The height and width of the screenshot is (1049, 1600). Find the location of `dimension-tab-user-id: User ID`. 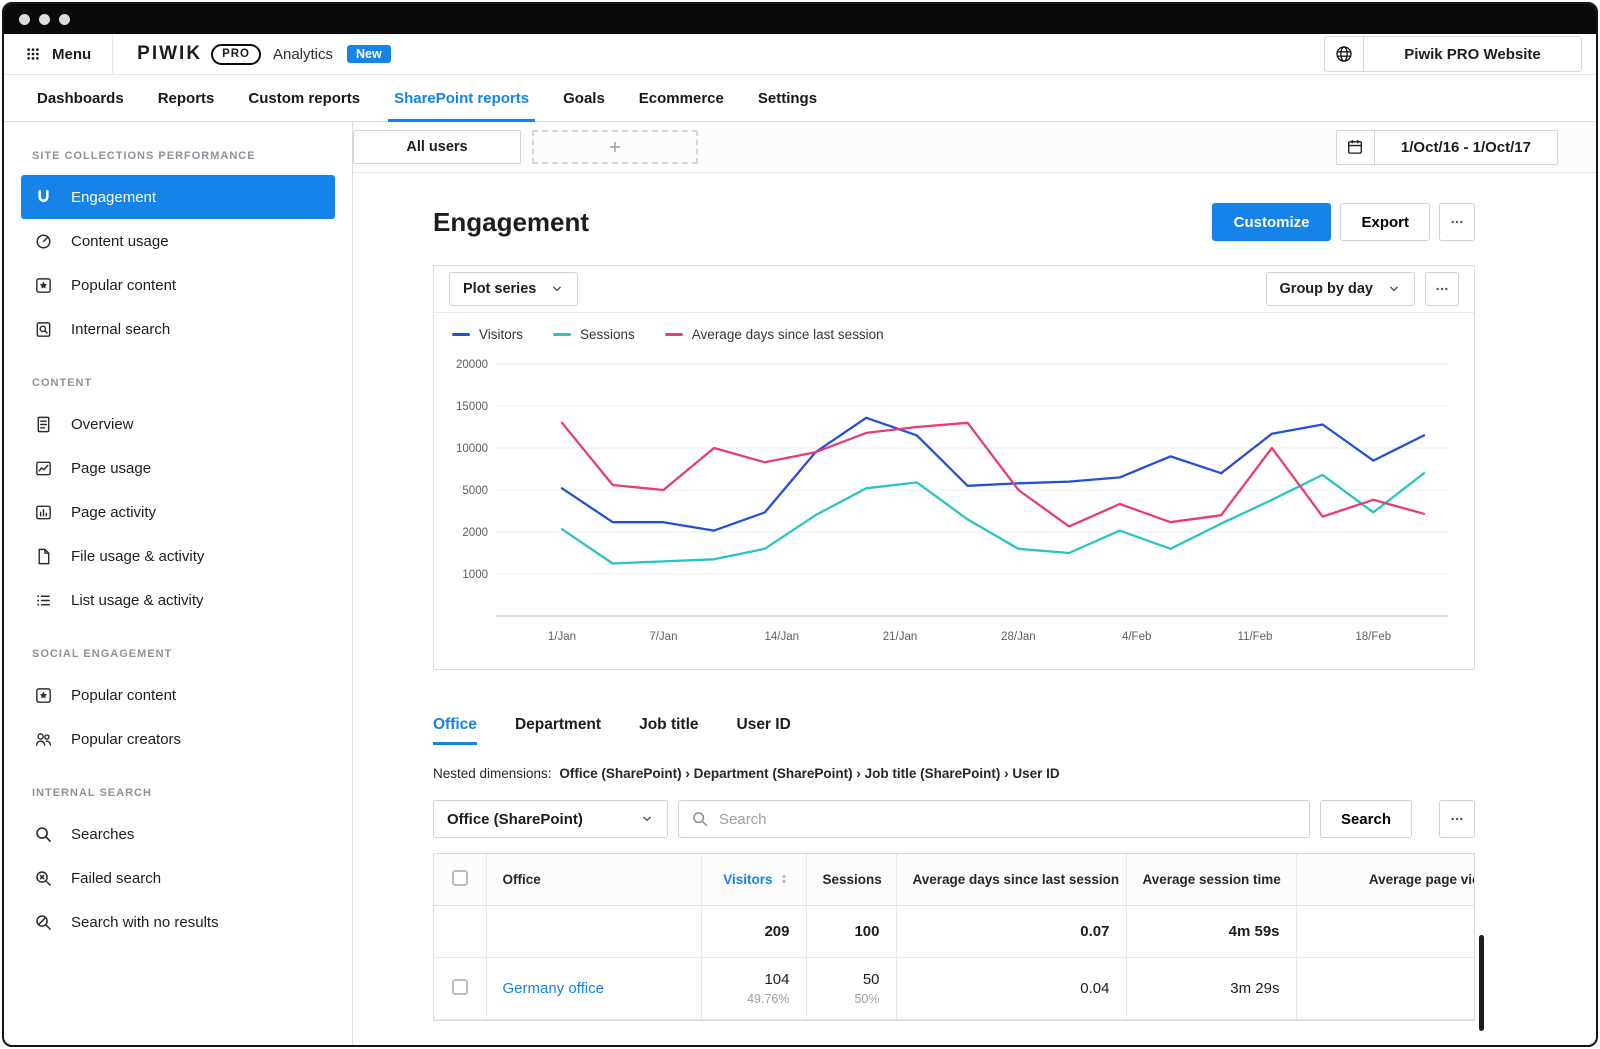

dimension-tab-user-id: User ID is located at coordinates (764, 730).